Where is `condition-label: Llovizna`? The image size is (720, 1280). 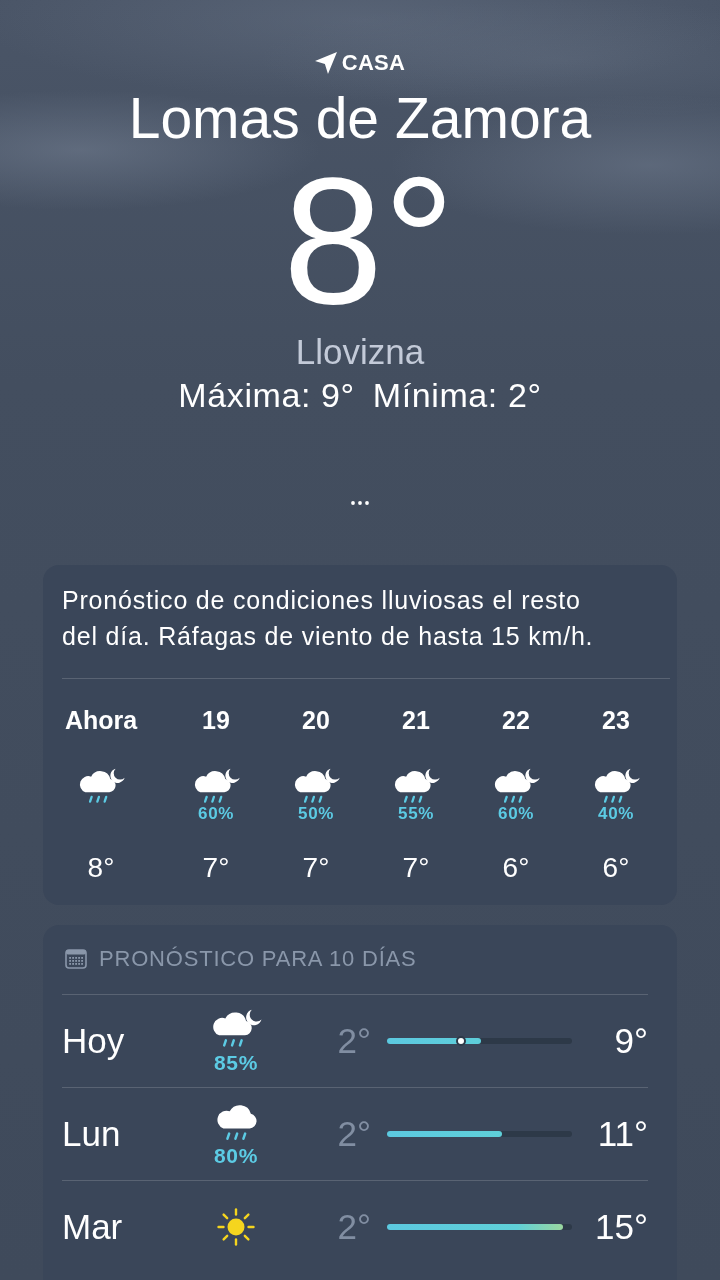 condition-label: Llovizna is located at coordinates (360, 352).